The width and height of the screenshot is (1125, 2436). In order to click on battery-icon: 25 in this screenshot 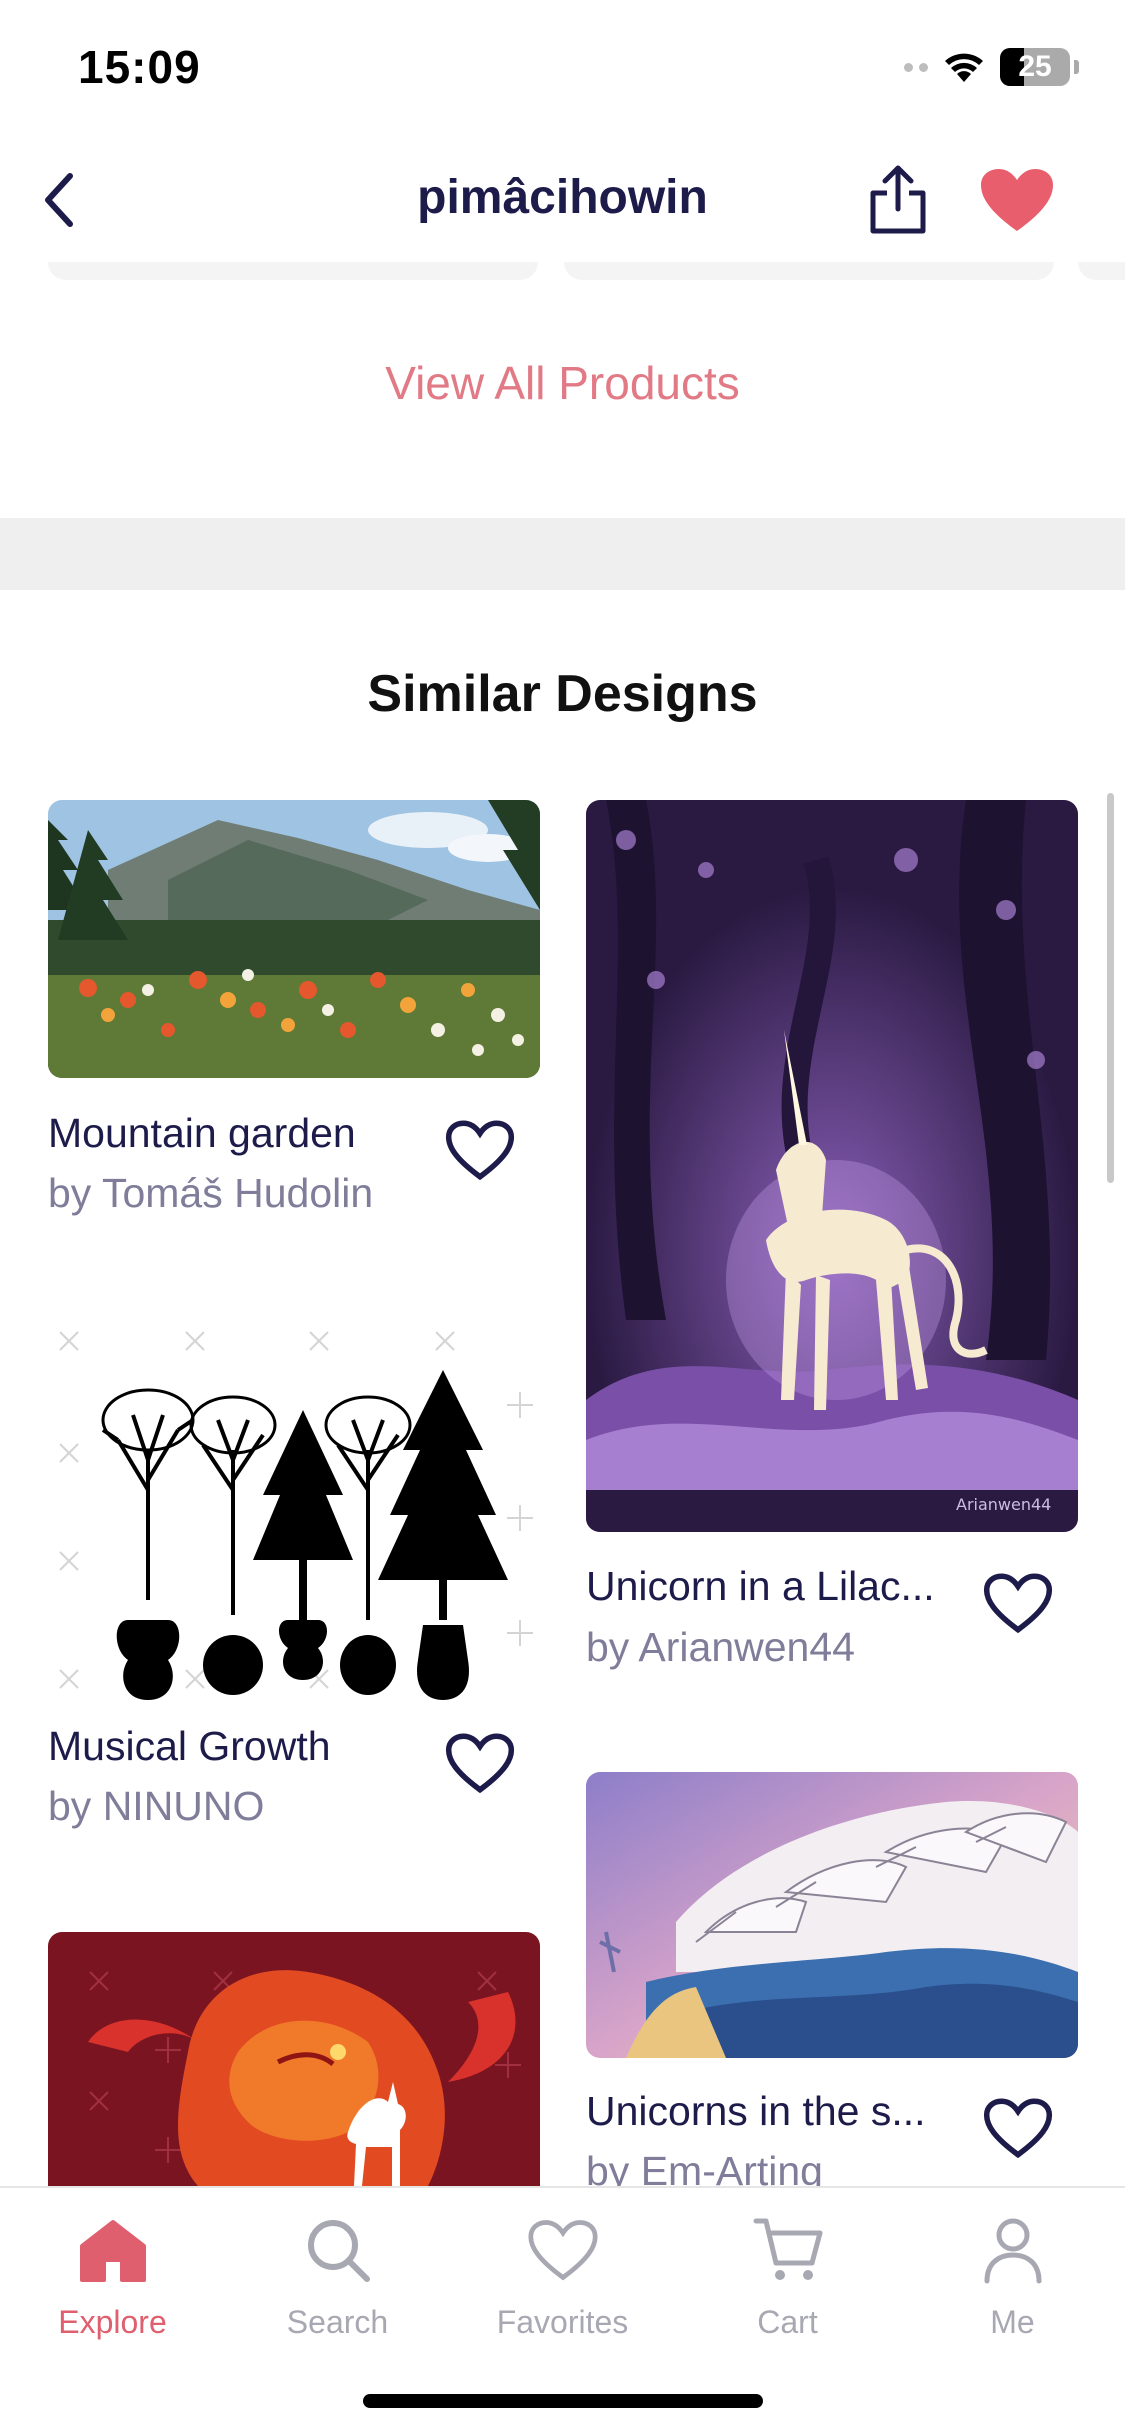, I will do `click(1035, 67)`.